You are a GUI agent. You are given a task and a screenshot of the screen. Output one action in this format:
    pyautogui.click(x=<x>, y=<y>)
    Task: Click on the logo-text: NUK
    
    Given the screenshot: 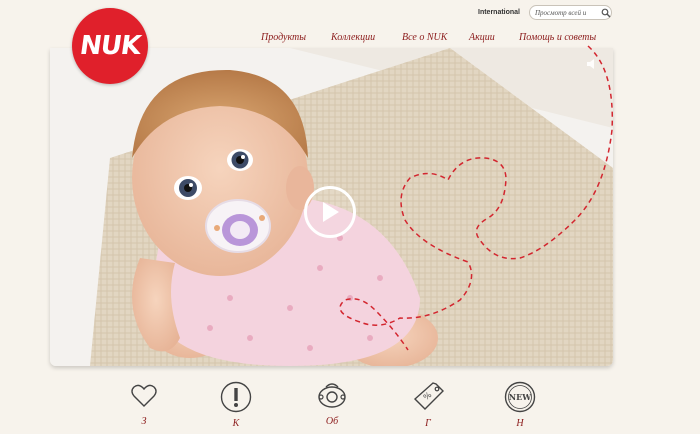 What is the action you would take?
    pyautogui.click(x=110, y=46)
    